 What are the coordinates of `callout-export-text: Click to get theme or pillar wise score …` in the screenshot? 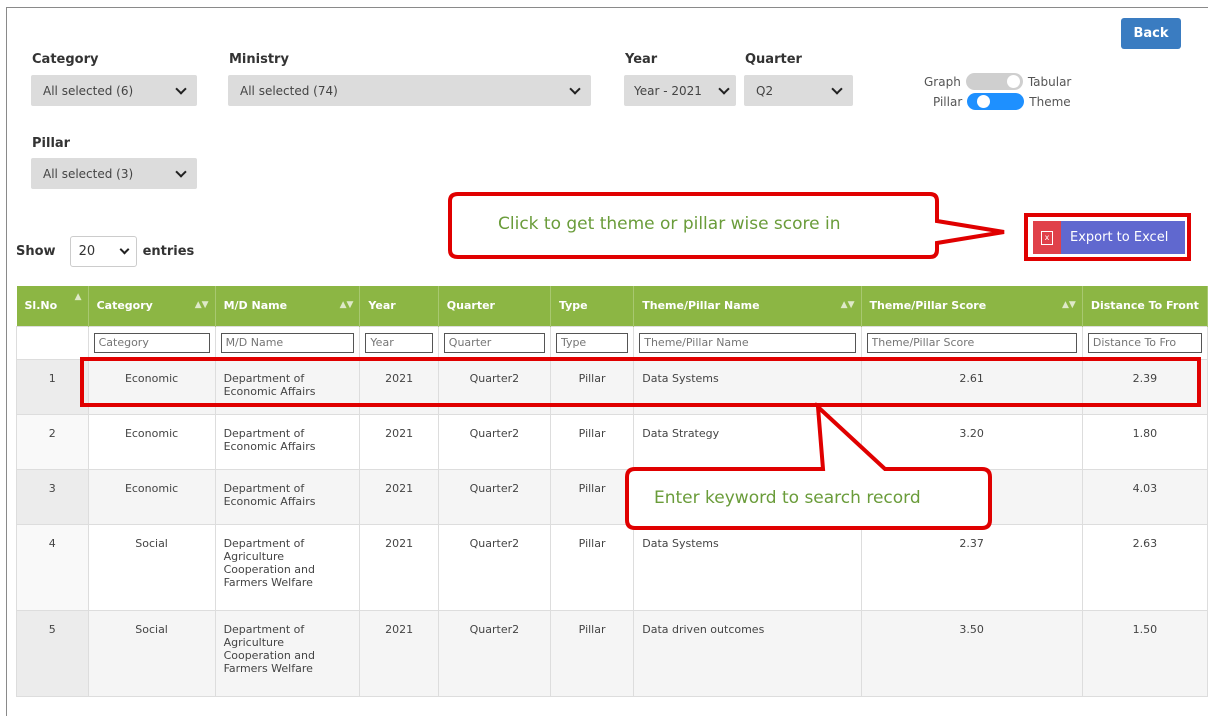 It's located at (669, 224).